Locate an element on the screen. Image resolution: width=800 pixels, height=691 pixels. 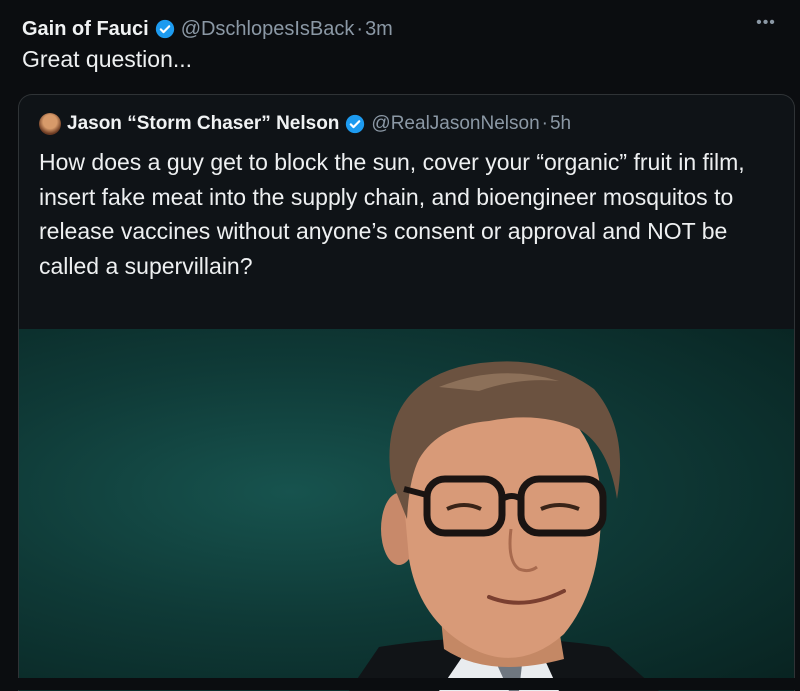
quoted-timestamp: 5h is located at coordinates (560, 124).